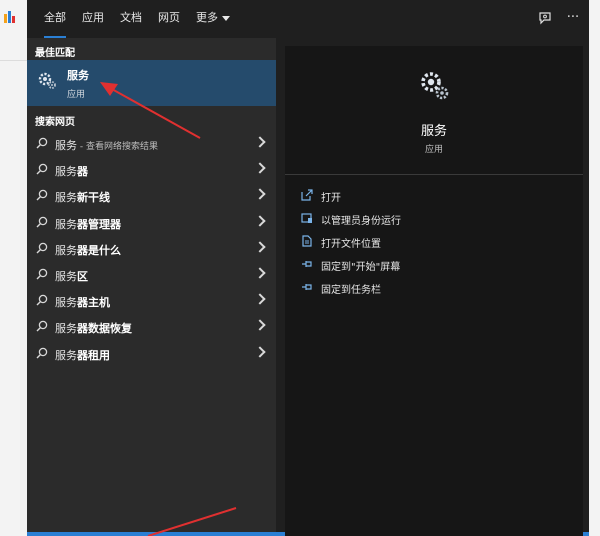 This screenshot has height=536, width=600. What do you see at coordinates (331, 198) in the screenshot?
I see `action-label: 打开` at bounding box center [331, 198].